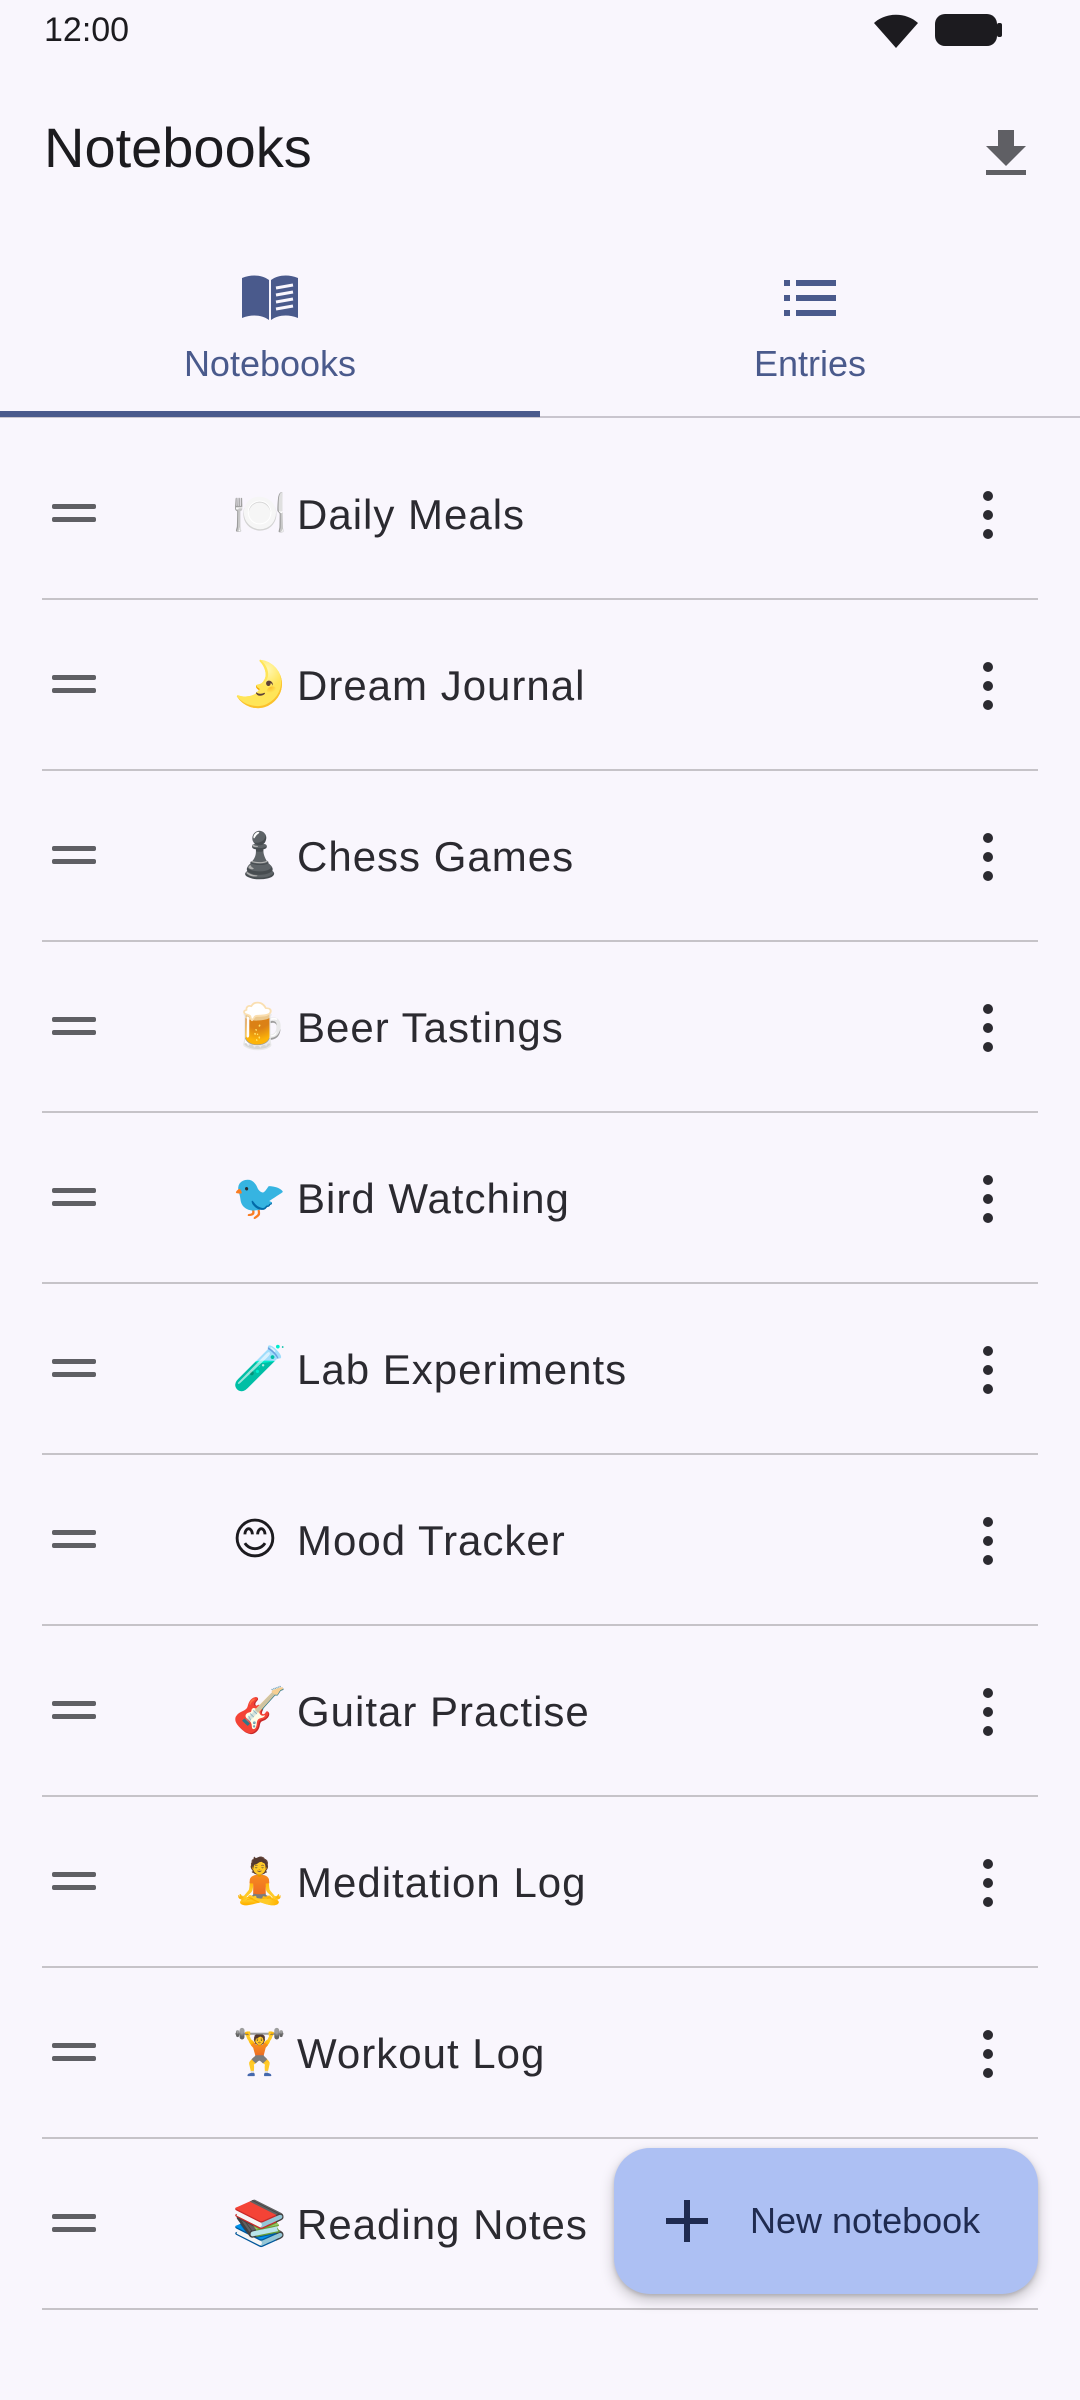  What do you see at coordinates (259, 1710) in the screenshot?
I see `notebook-emoji-icon: 🎸` at bounding box center [259, 1710].